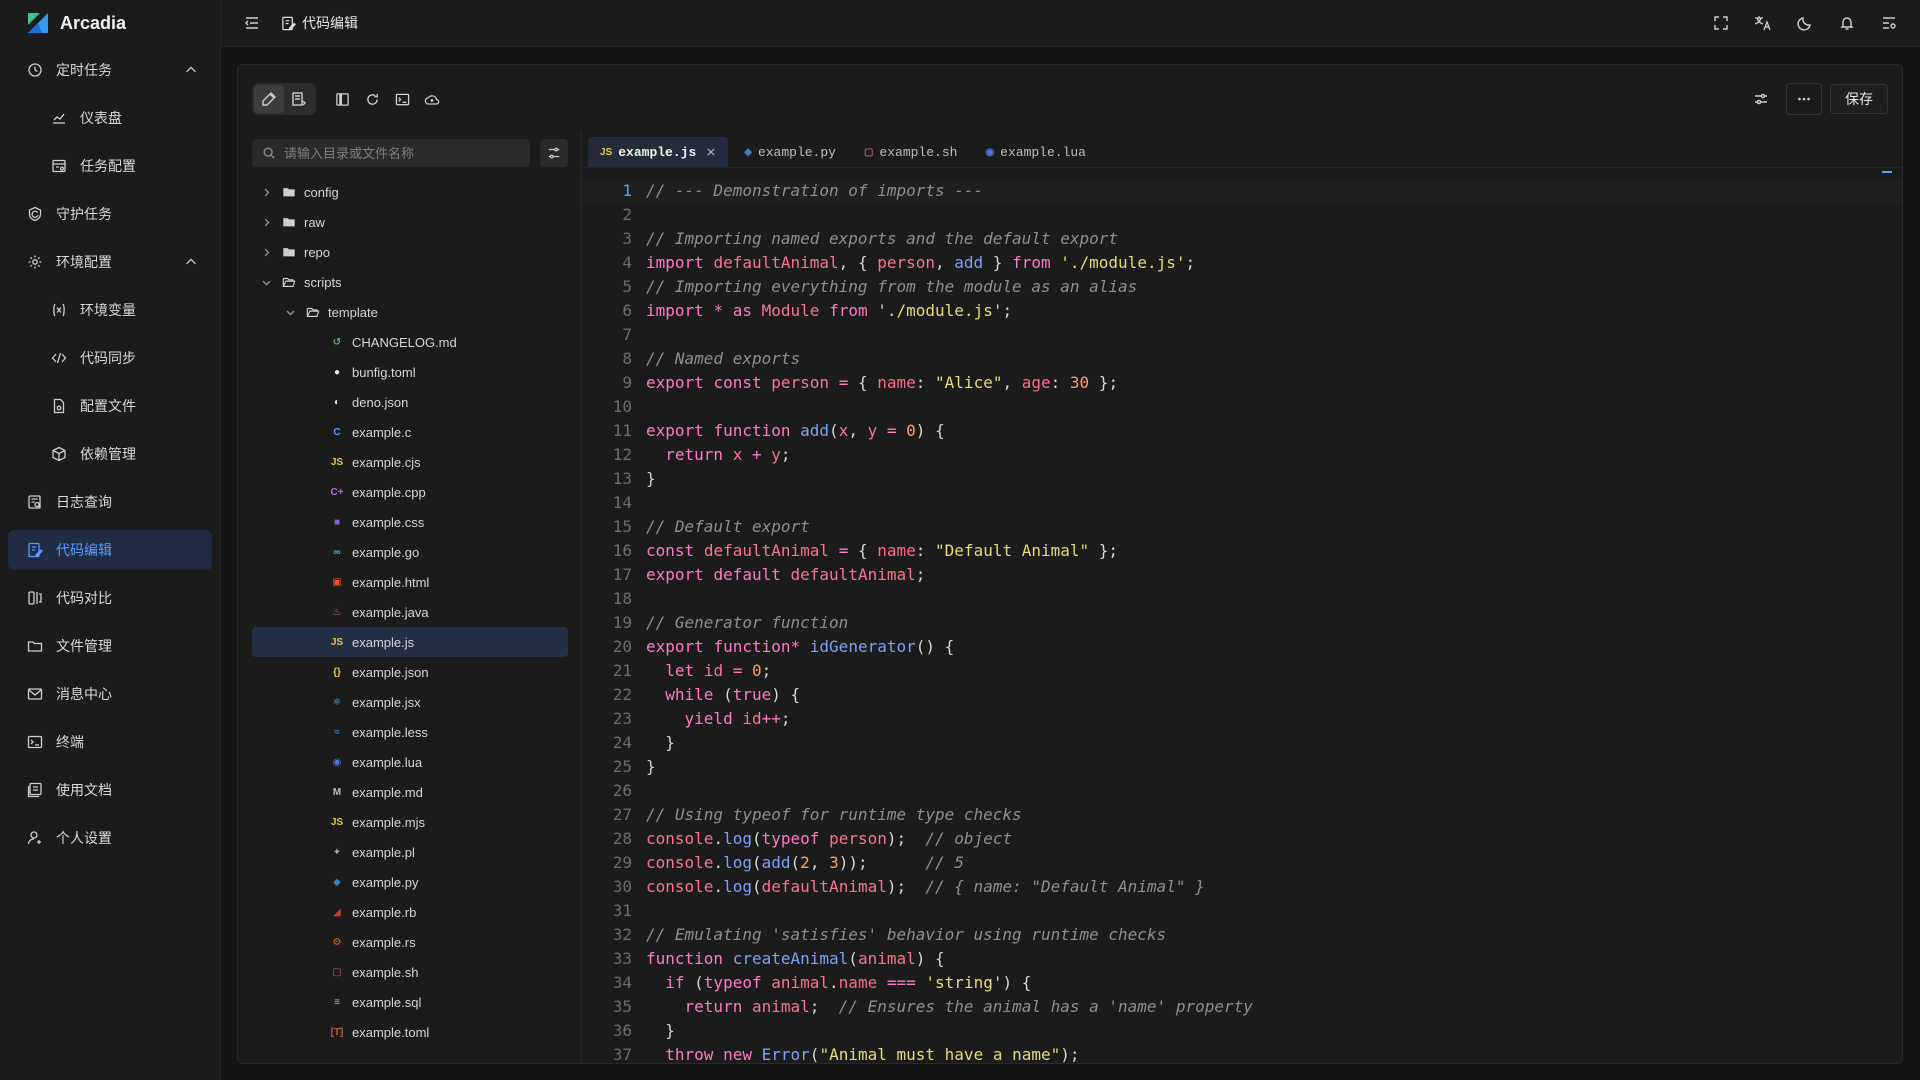 The height and width of the screenshot is (1080, 1920). I want to click on code-line: 33 function createAnimal(animal) {, so click(1242, 959).